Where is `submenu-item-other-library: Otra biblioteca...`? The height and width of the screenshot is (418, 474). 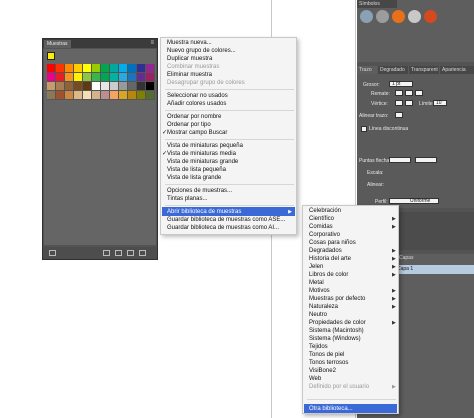
submenu-item-other-library: Otra biblioteca... is located at coordinates (331, 409).